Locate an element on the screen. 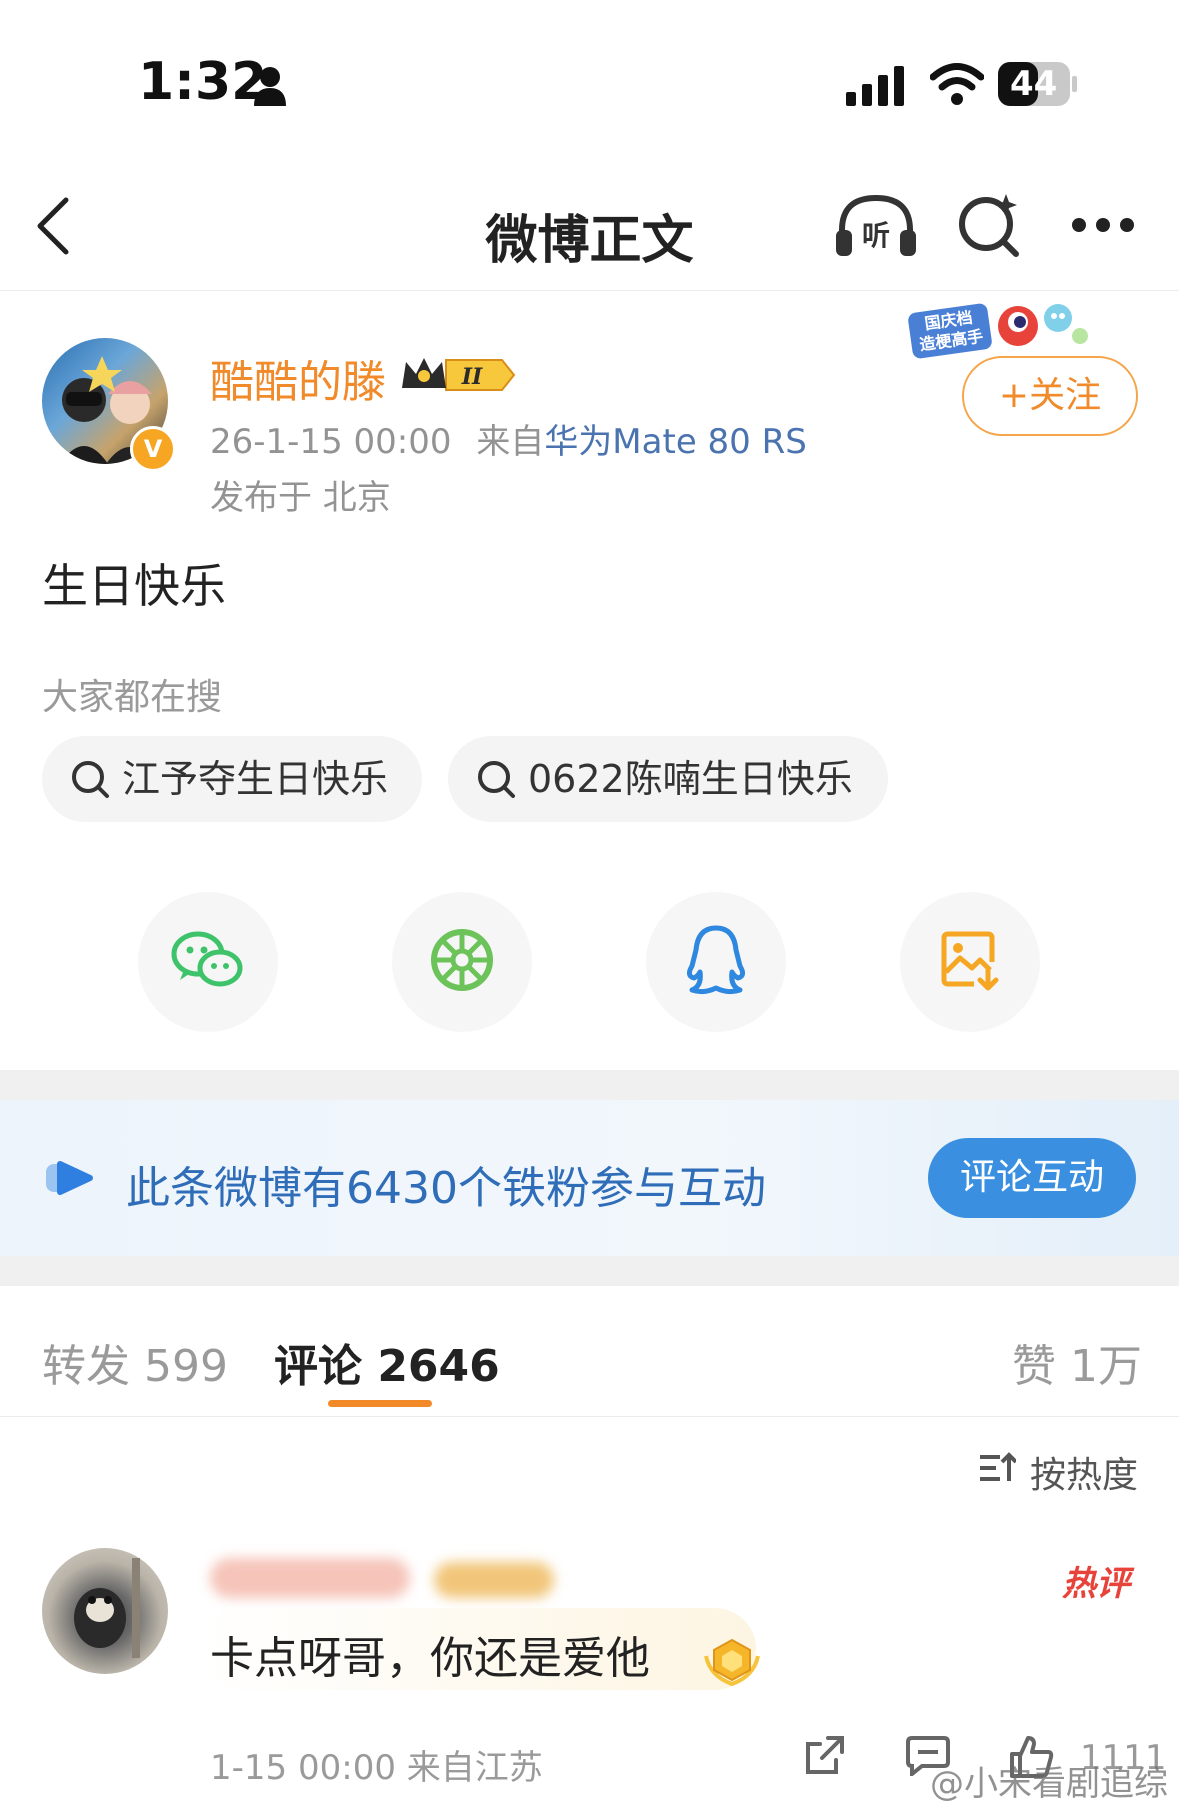 This screenshot has height=1805, width=1179. source-prefix: 来自 is located at coordinates (510, 442).